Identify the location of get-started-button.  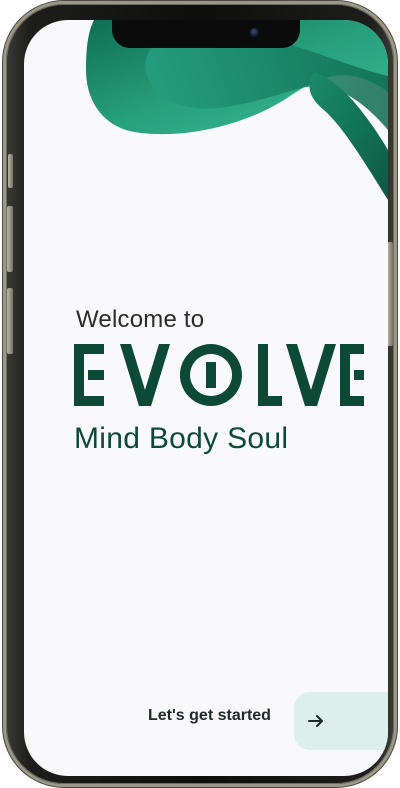
(341, 721).